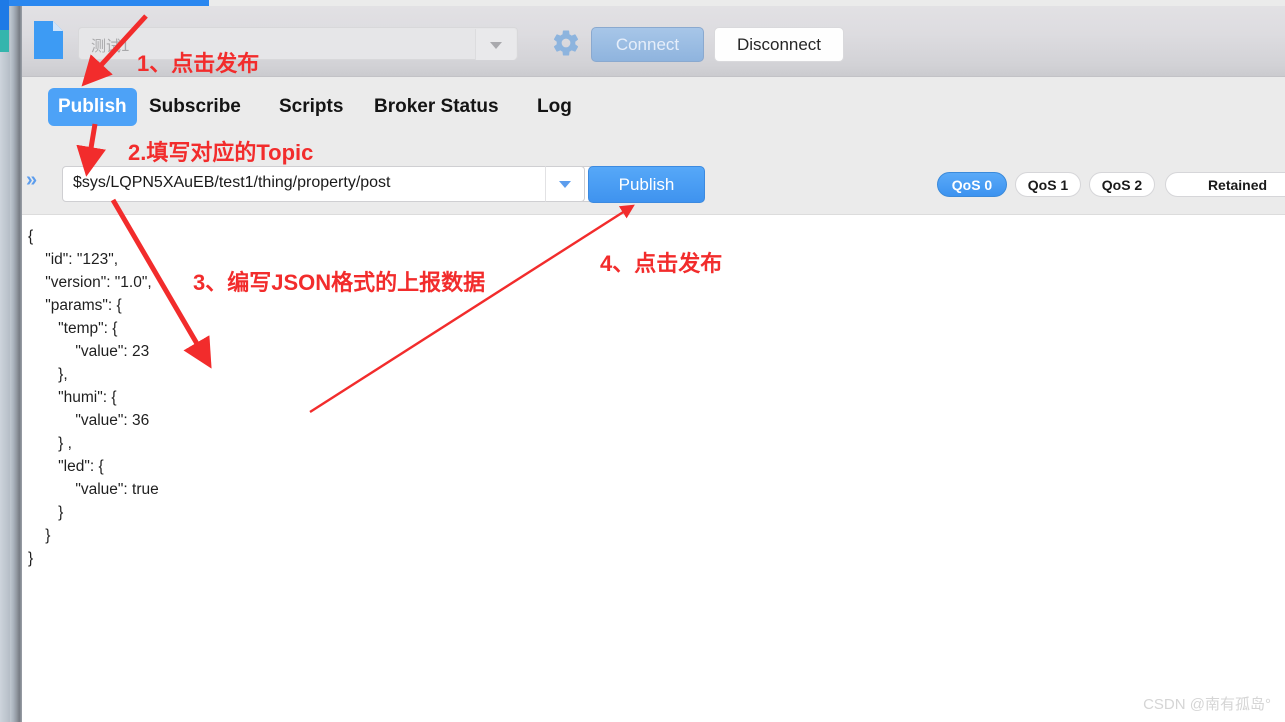 This screenshot has height=722, width=1285. Describe the element at coordinates (48, 40) in the screenshot. I see `document-icon` at that location.